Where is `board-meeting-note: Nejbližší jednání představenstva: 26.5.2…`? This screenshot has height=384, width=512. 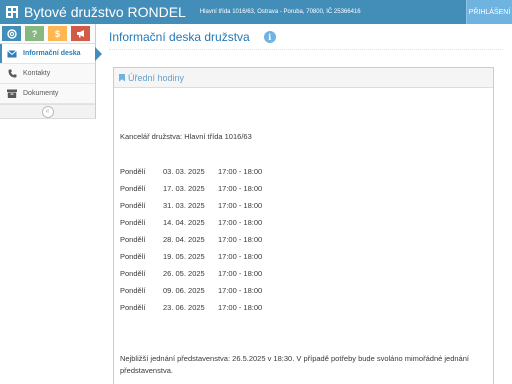 board-meeting-note: Nejbližší jednání představenstva: 26.5.2… is located at coordinates (294, 364).